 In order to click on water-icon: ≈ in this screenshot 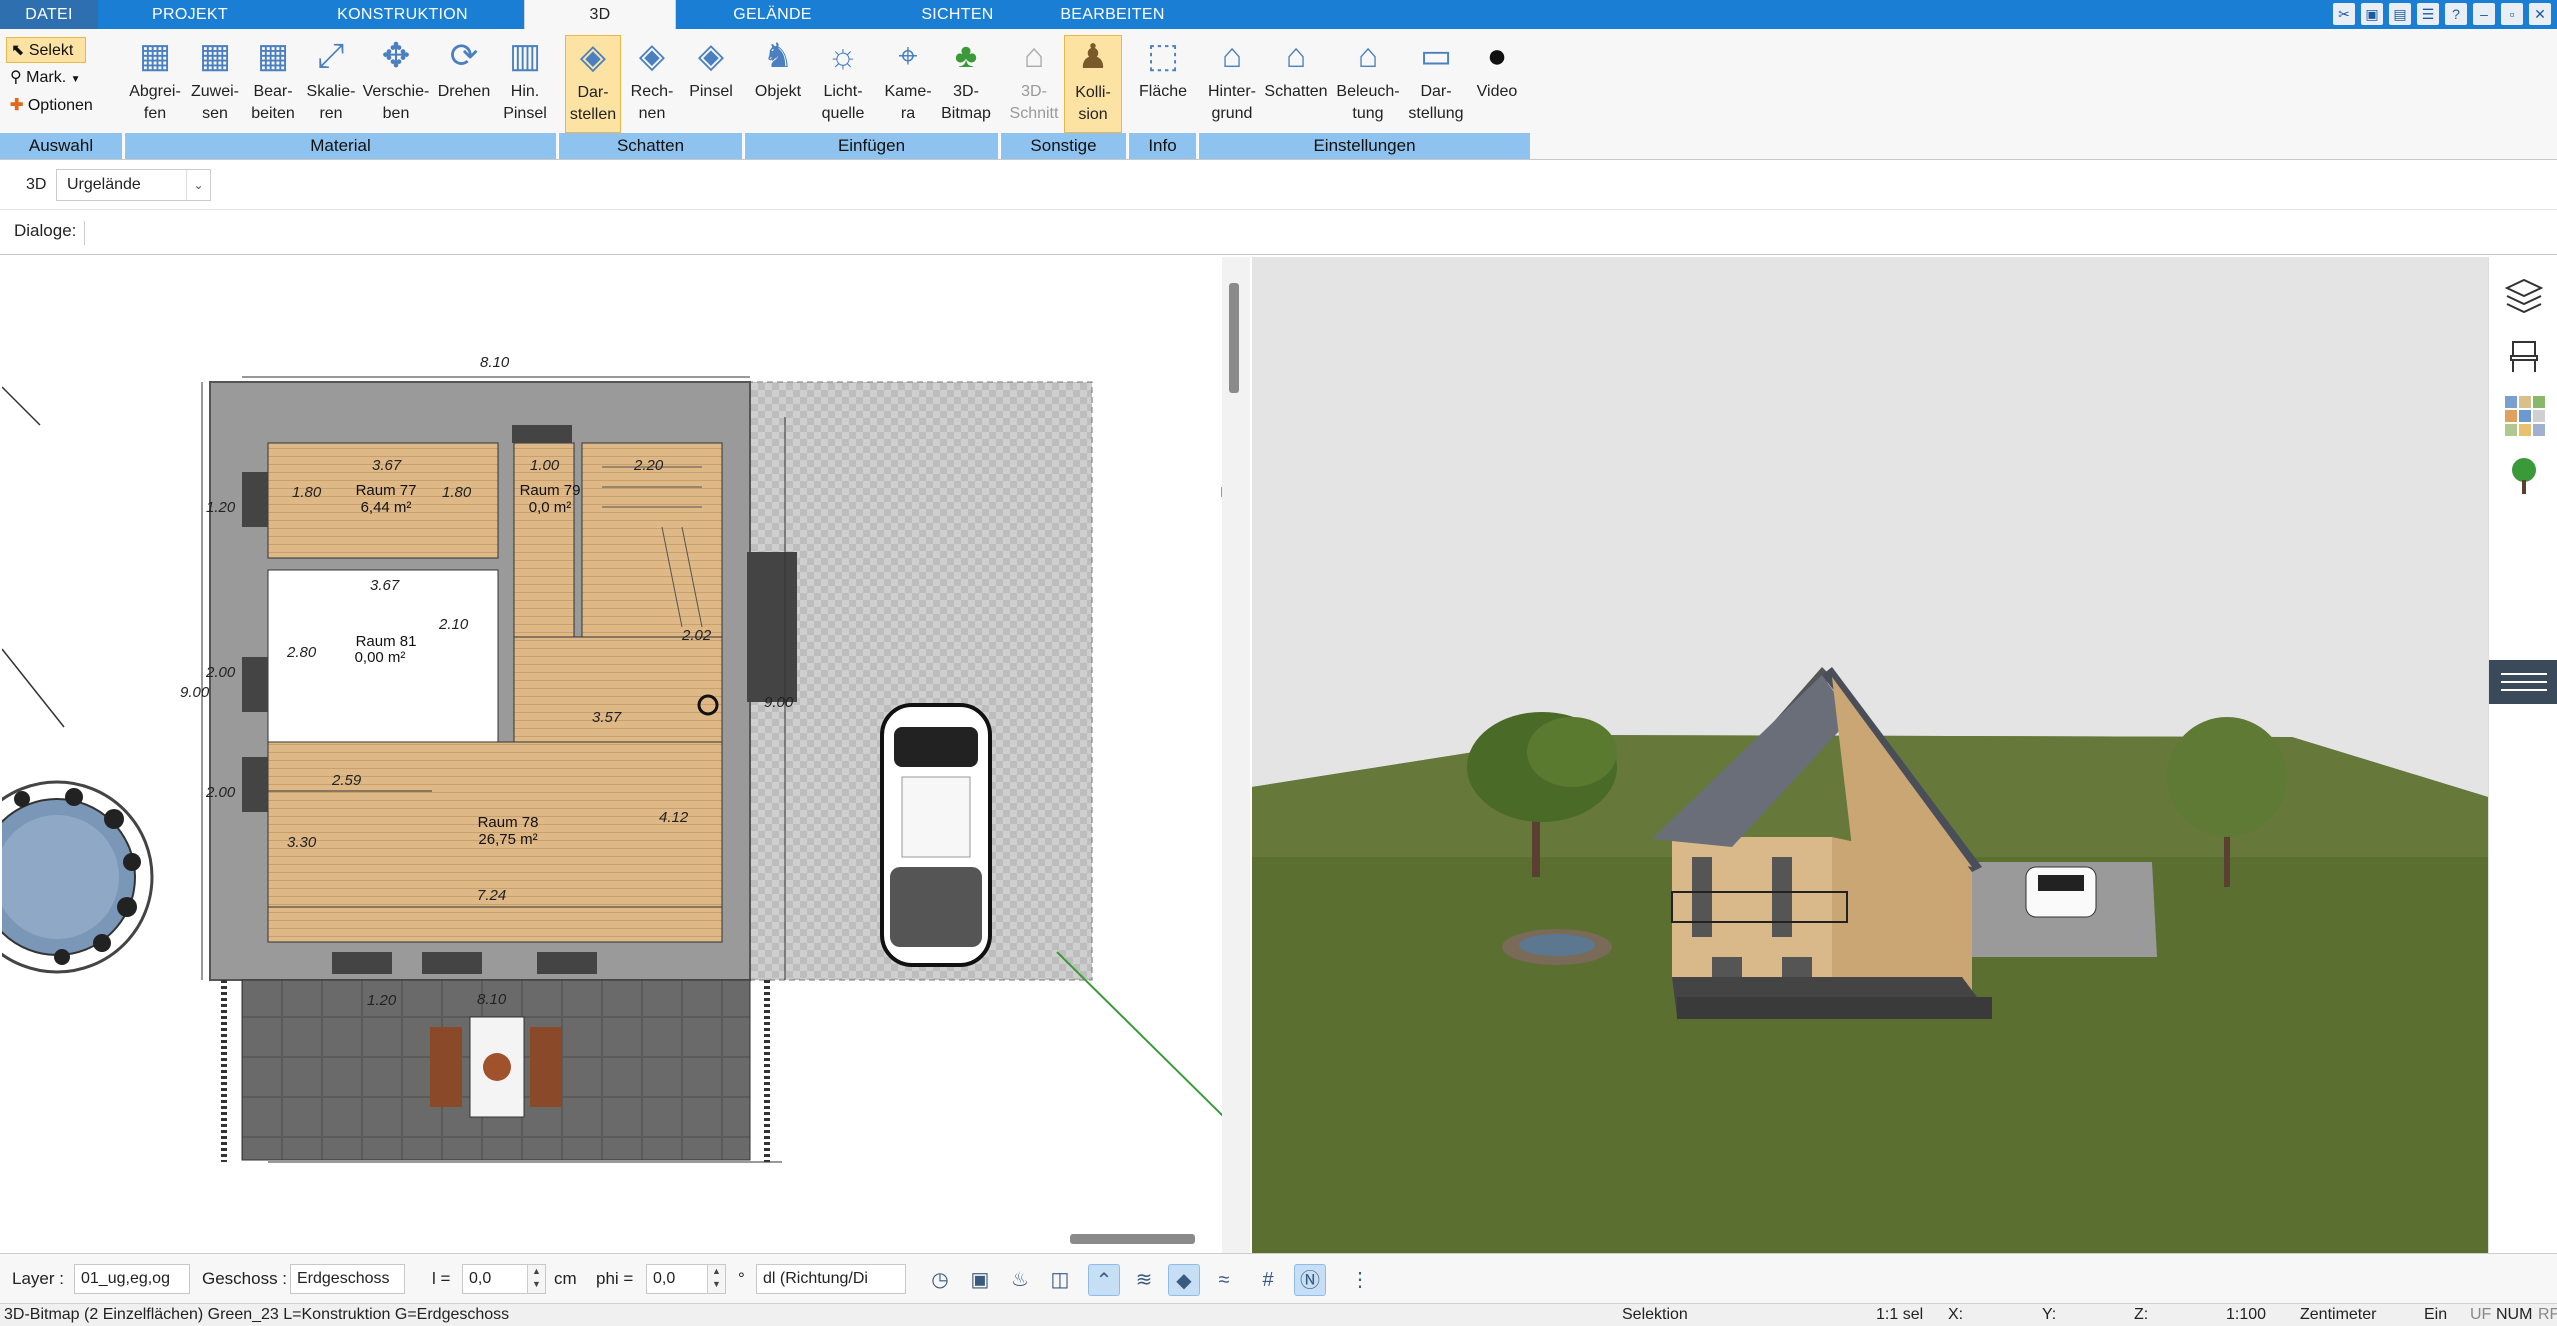, I will do `click(1224, 1280)`.